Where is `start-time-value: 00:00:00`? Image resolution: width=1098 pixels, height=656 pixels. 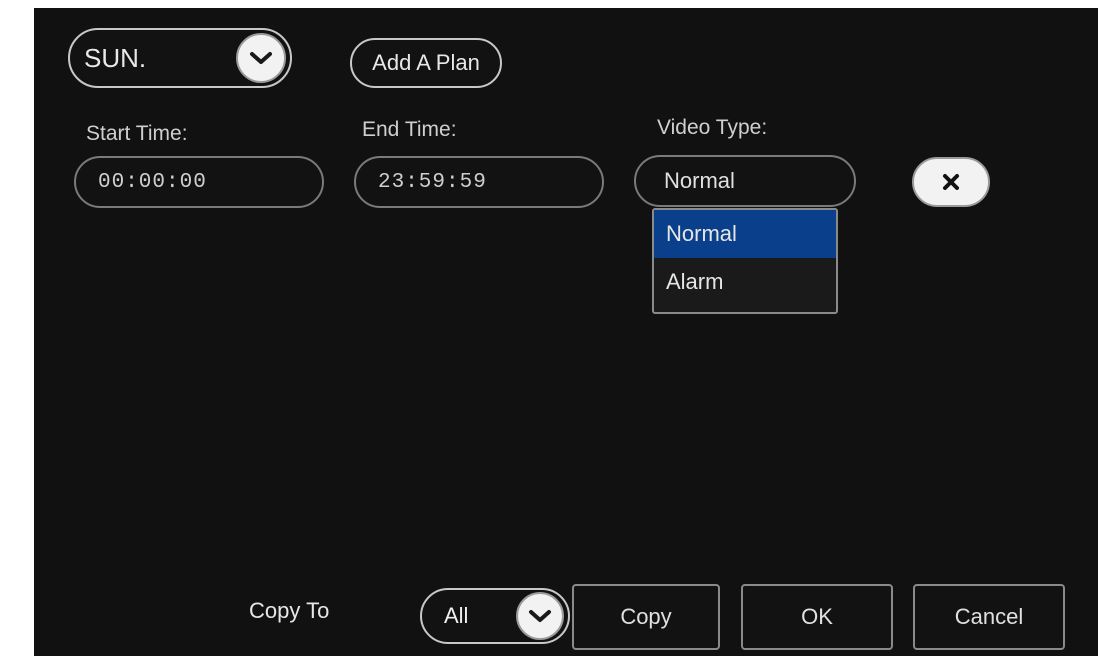 start-time-value: 00:00:00 is located at coordinates (152, 182).